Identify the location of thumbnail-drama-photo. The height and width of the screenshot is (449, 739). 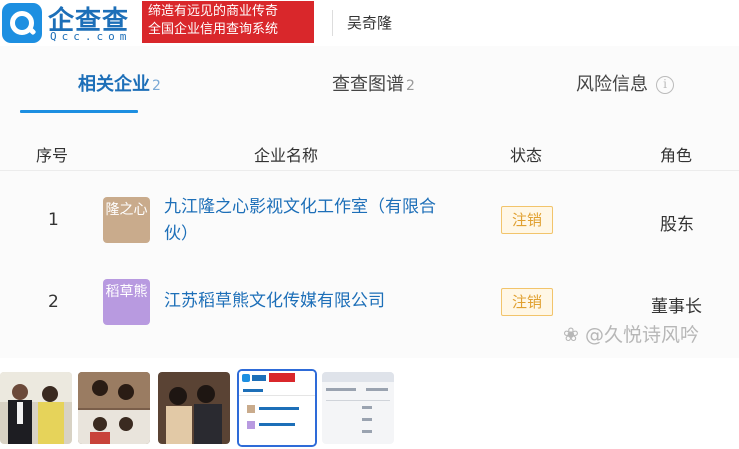
(114, 408).